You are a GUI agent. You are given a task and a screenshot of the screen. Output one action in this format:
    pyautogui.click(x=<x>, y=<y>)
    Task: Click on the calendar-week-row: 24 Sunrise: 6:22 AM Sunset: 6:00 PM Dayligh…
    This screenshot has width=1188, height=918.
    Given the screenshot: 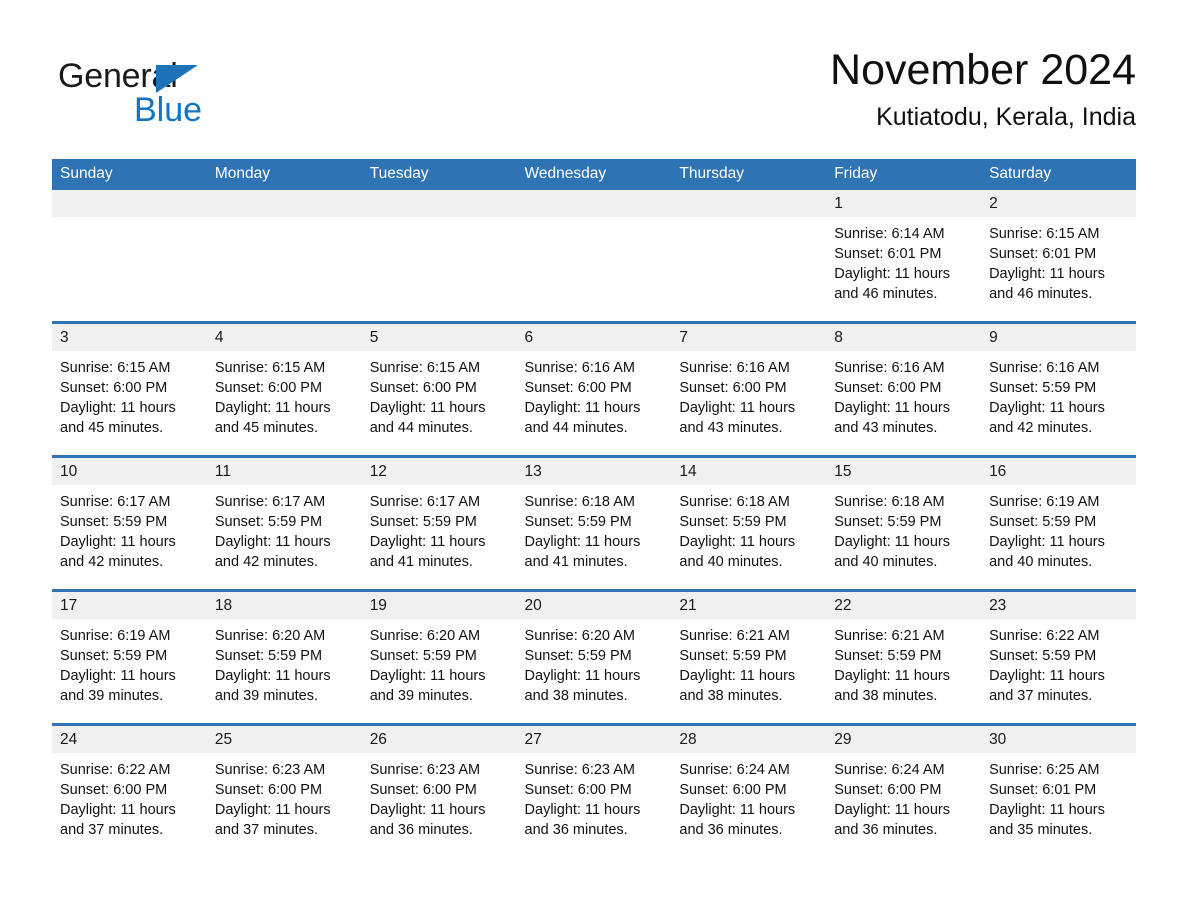 What is the action you would take?
    pyautogui.click(x=594, y=790)
    